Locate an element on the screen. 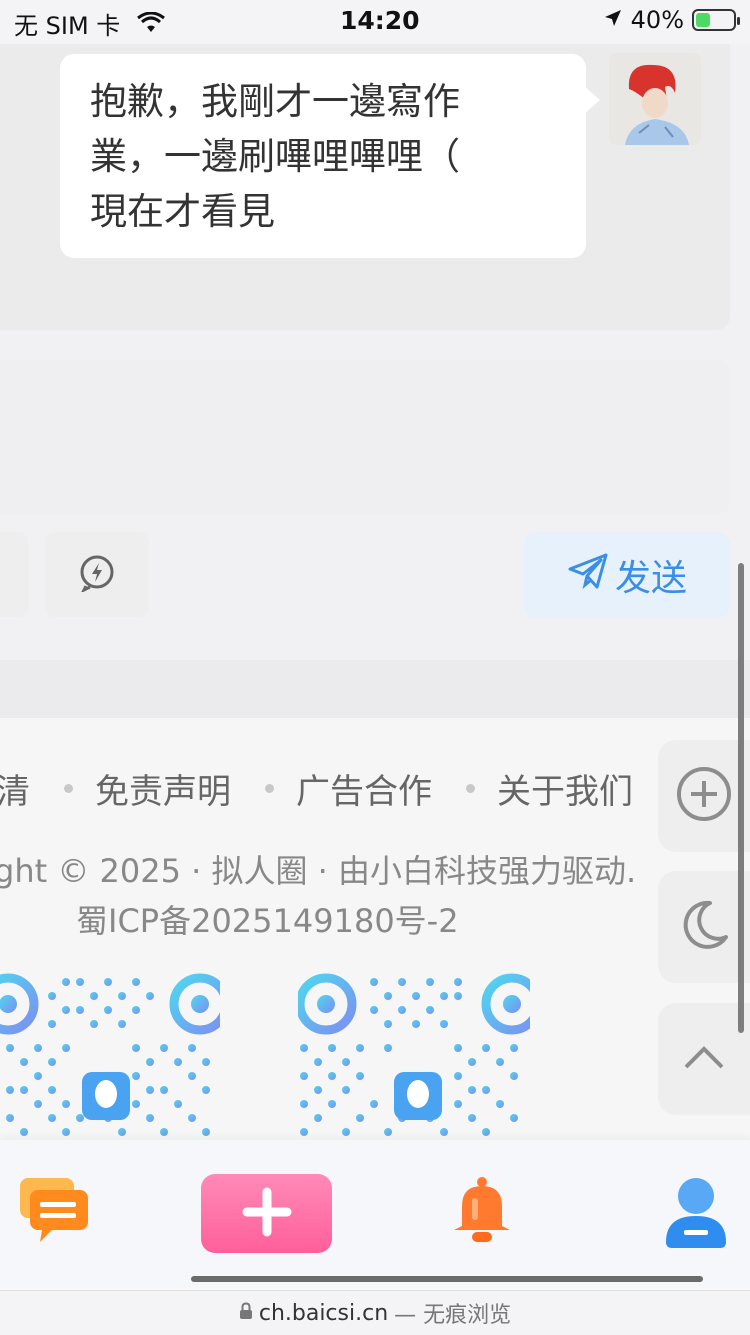 Image resolution: width=750 pixels, height=1335 pixels. location-arrow-icon is located at coordinates (613, 20).